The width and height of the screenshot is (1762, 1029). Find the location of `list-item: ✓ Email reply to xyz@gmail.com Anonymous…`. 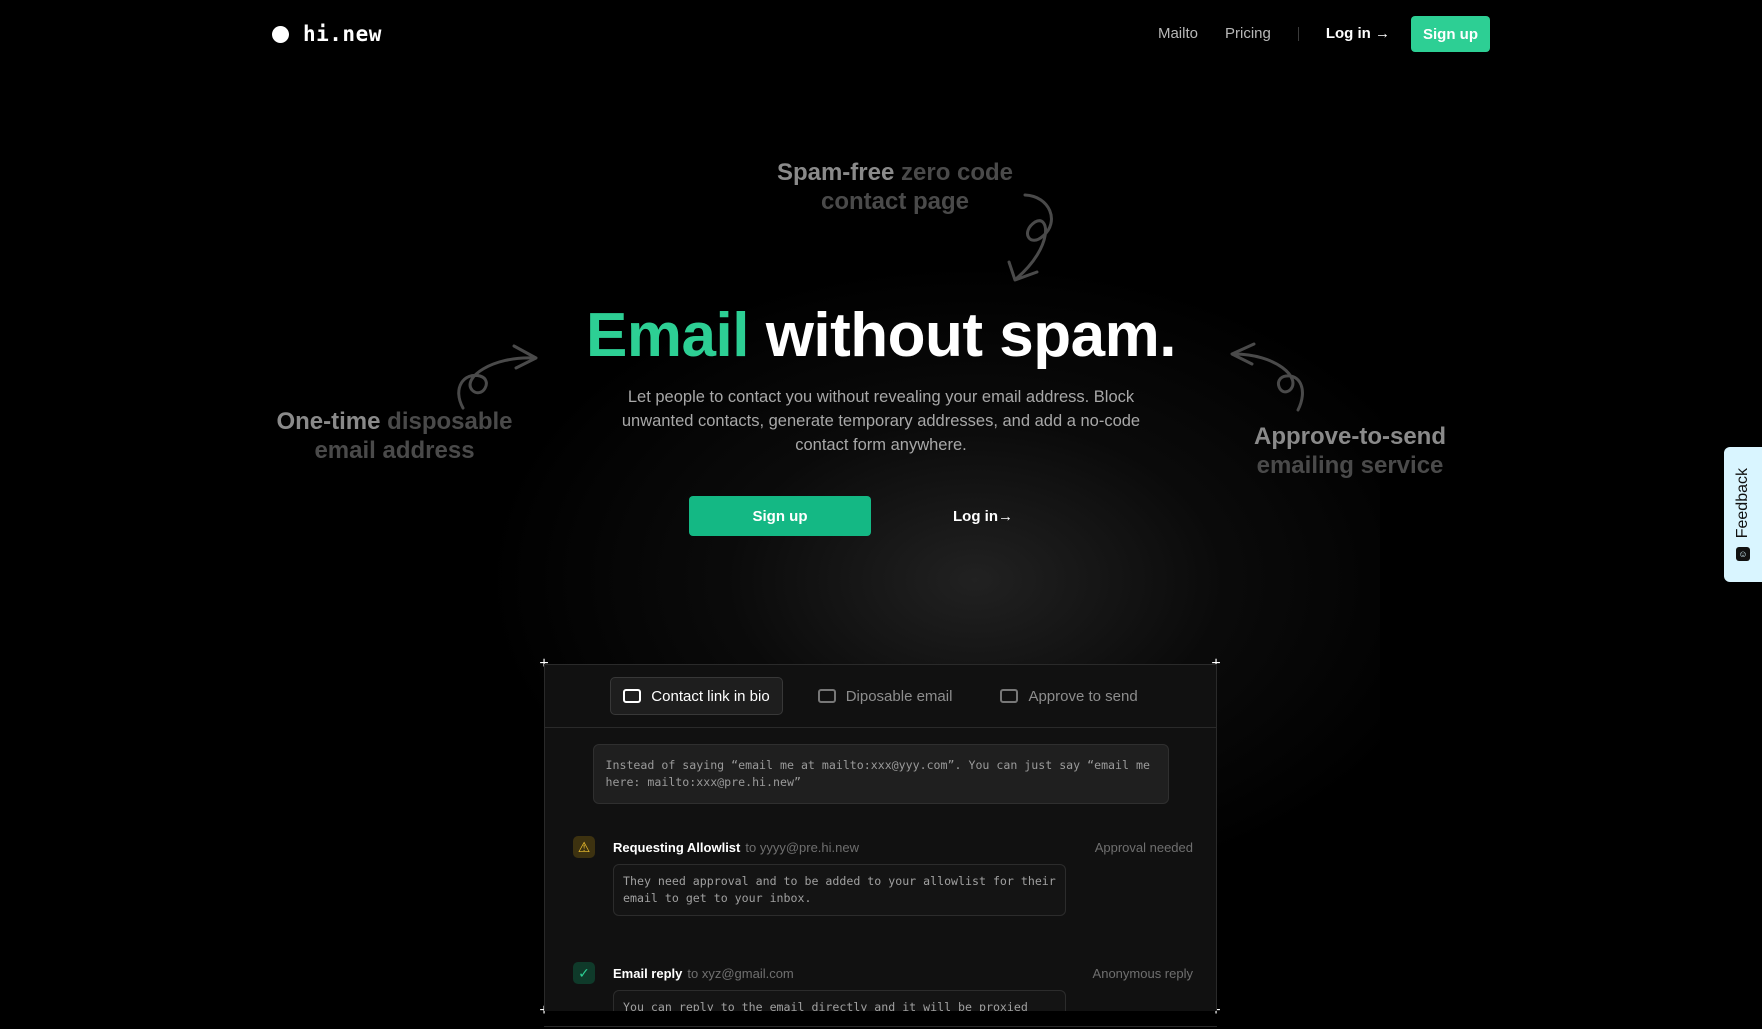

list-item: ✓ Email reply to xyz@gmail.com Anonymous… is located at coordinates (883, 986).